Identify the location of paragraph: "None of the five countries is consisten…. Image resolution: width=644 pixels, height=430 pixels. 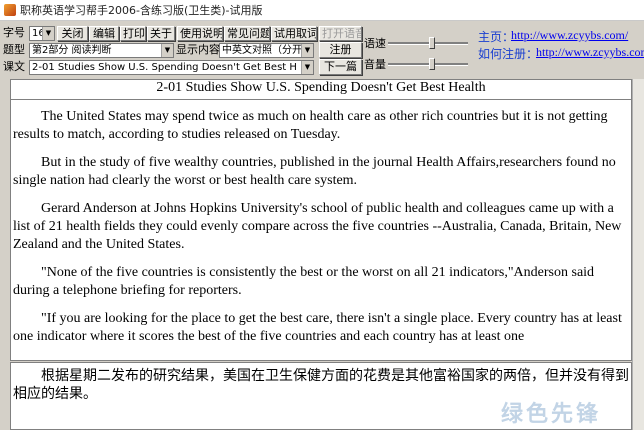
(304, 281).